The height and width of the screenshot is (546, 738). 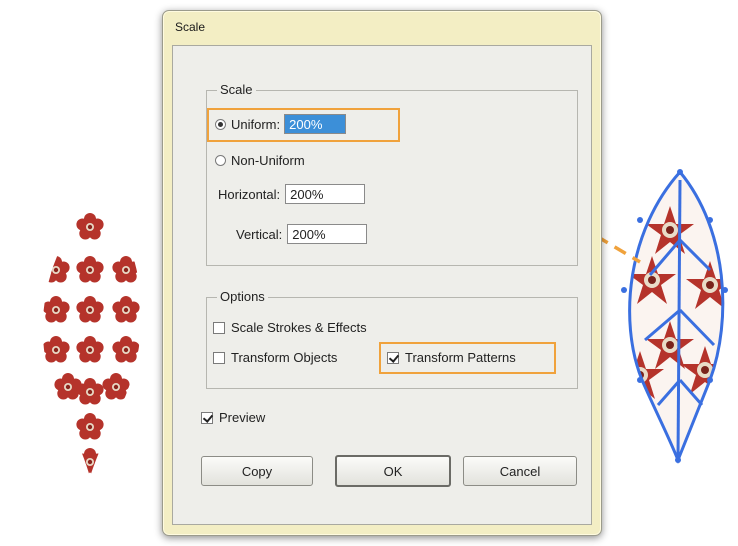 What do you see at coordinates (259, 234) in the screenshot?
I see `vertical-label: Vertical:` at bounding box center [259, 234].